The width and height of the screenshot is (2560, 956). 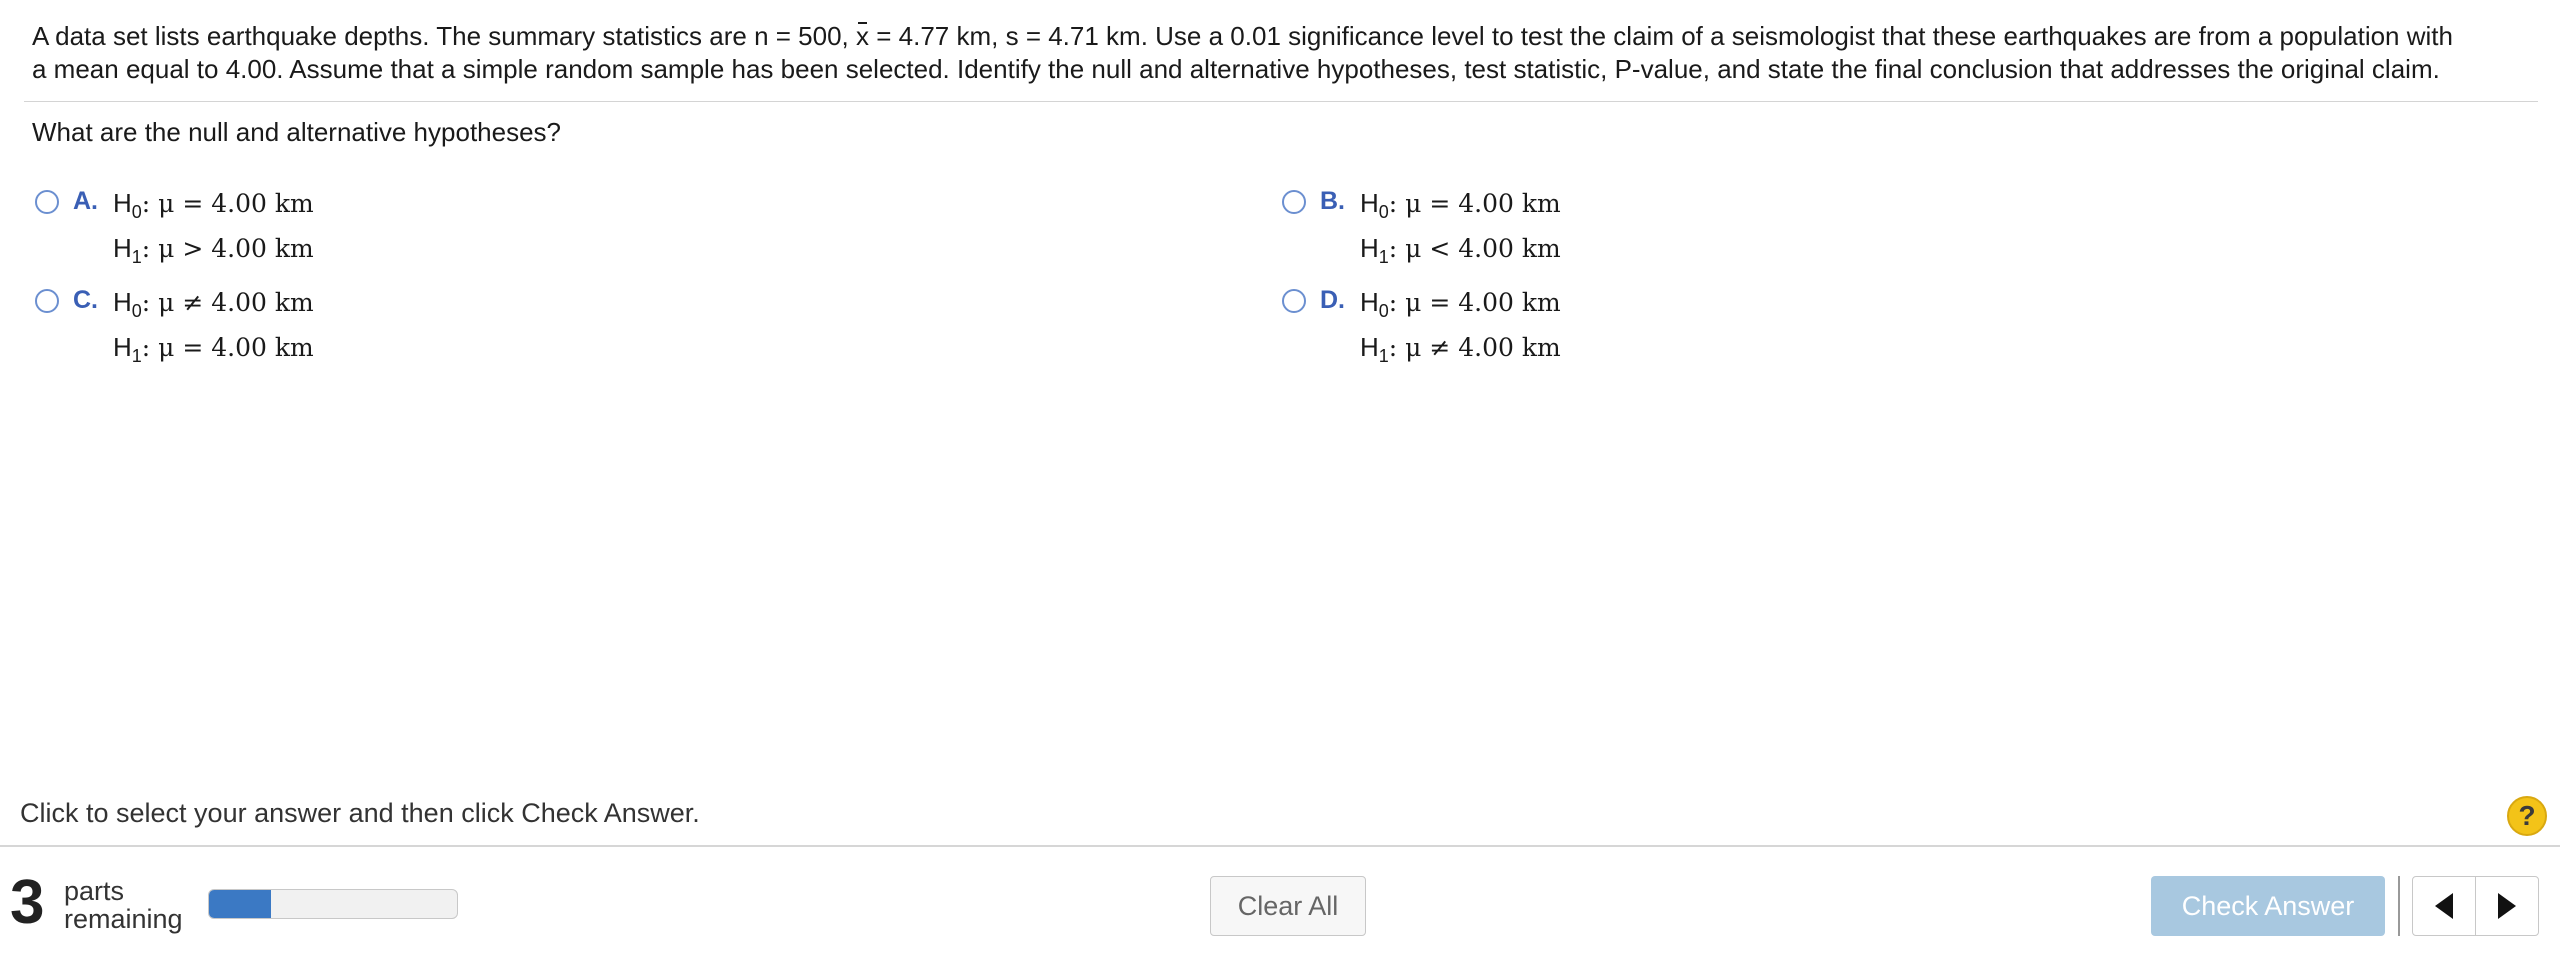 I want to click on option-c-null-hypothesis: H0: μ ≠ 4.00 km, so click(x=213, y=303).